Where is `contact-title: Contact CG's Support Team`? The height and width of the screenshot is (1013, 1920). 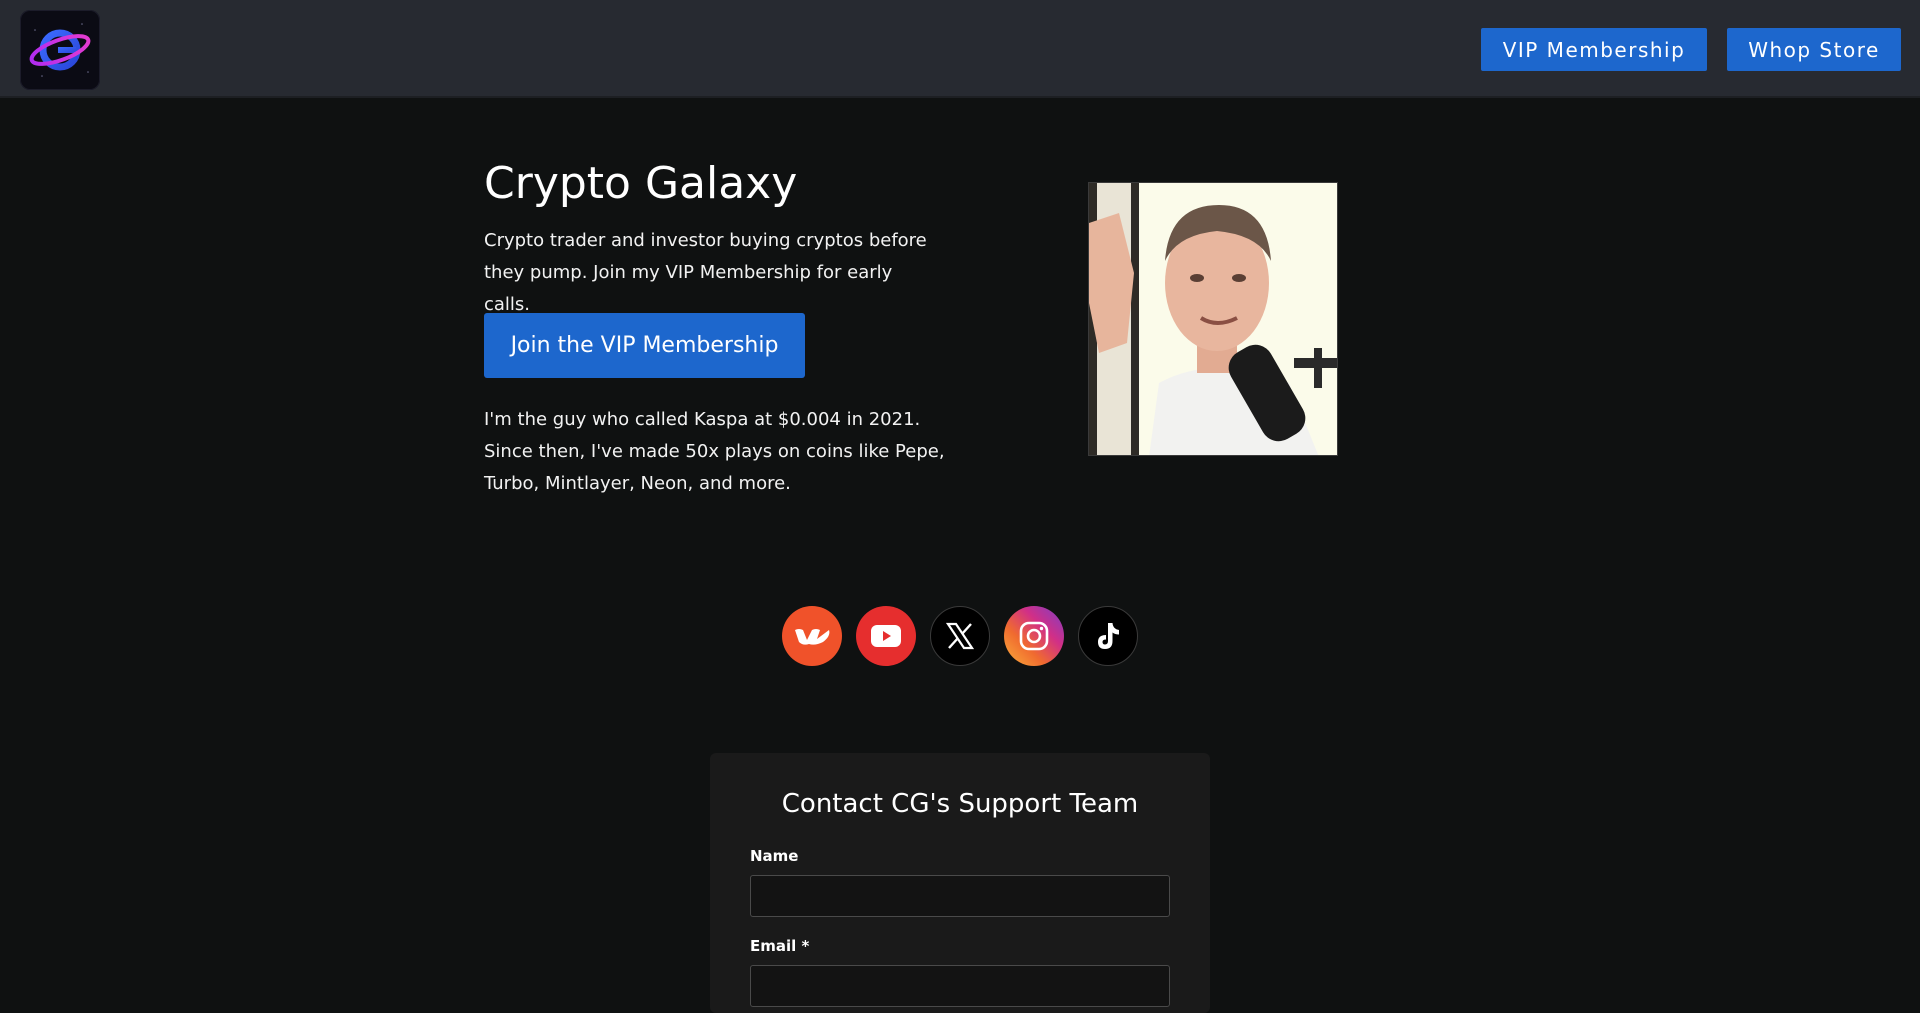
contact-title: Contact CG's Support Team is located at coordinates (960, 804).